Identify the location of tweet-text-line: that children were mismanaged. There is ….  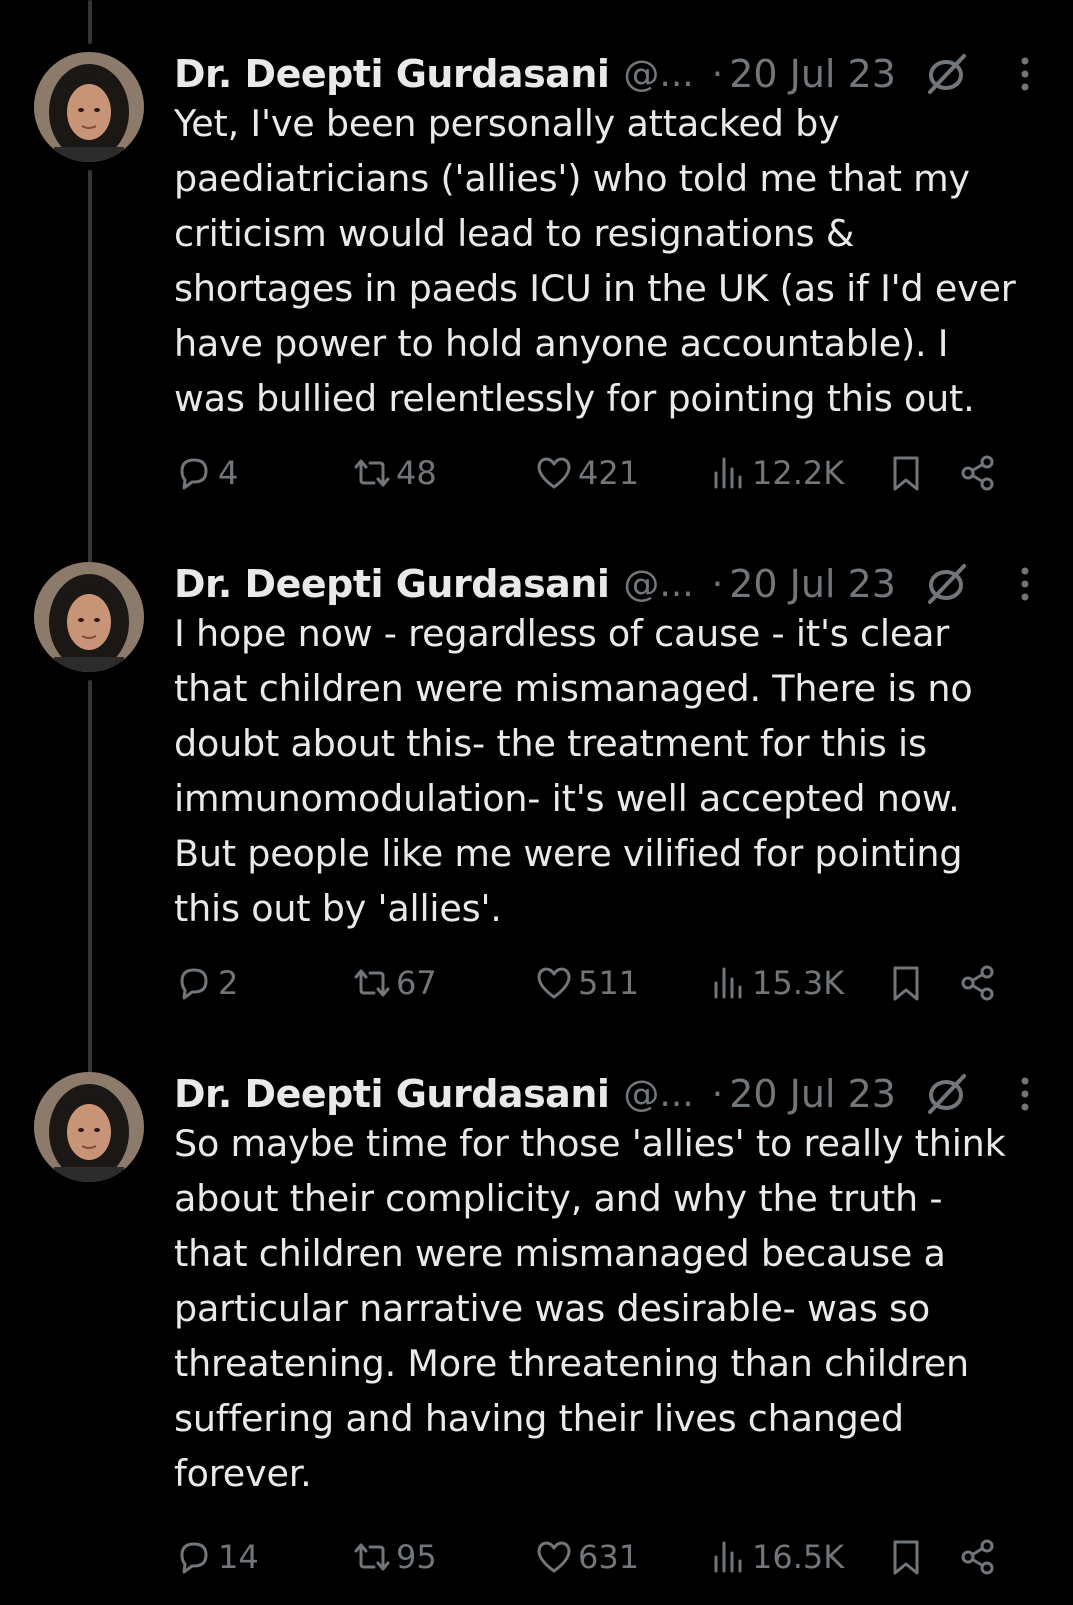
(573, 688).